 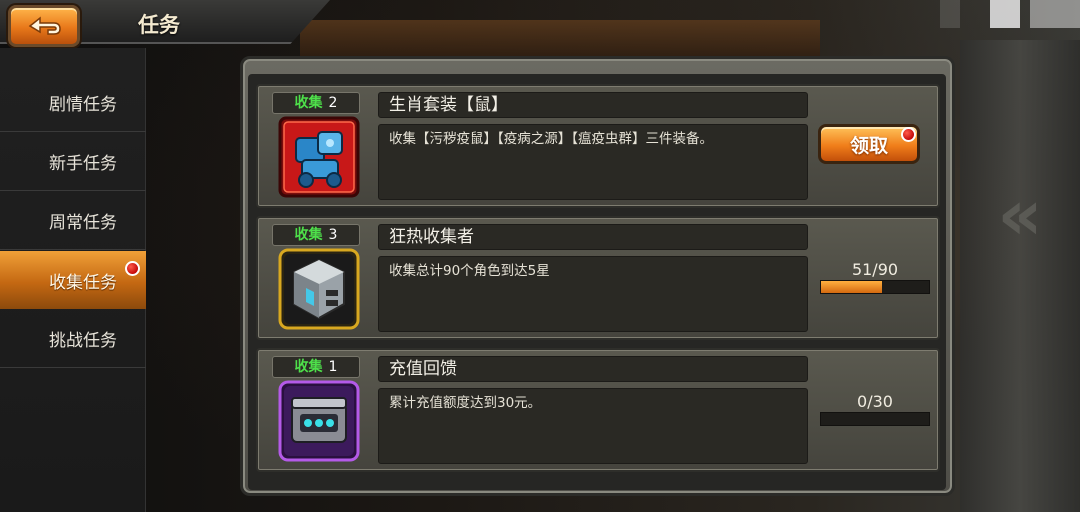 What do you see at coordinates (132, 268) in the screenshot?
I see `notification-badge` at bounding box center [132, 268].